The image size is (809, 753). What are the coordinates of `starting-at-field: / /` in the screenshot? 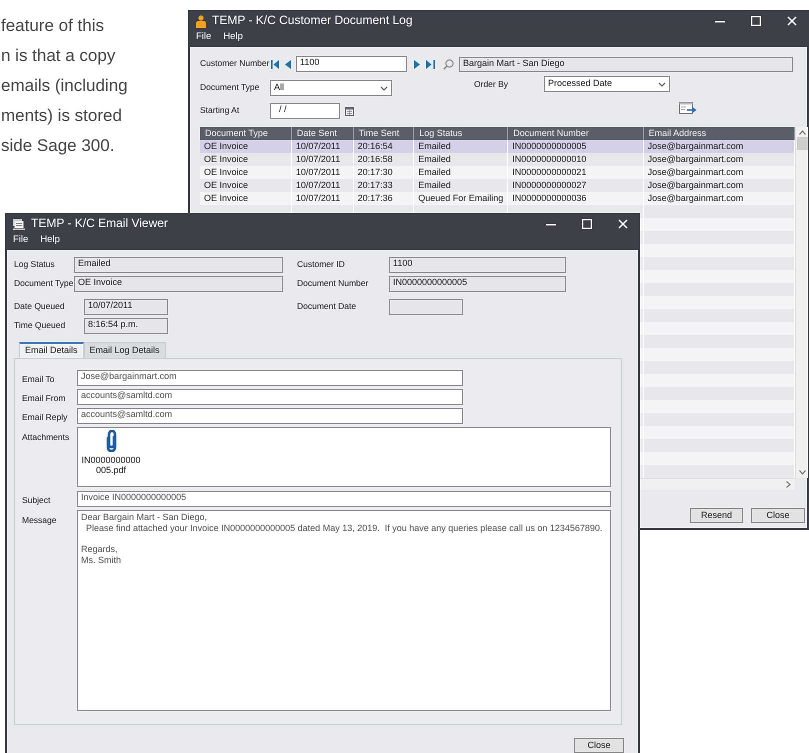 It's located at (305, 111).